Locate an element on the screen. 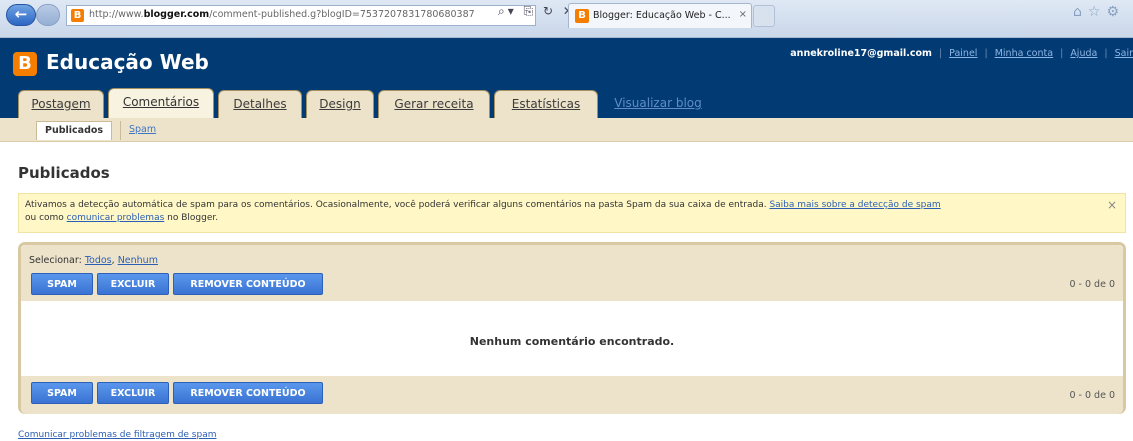 This screenshot has height=441, width=1133. user-email: annekroline17@gmail.com is located at coordinates (861, 53).